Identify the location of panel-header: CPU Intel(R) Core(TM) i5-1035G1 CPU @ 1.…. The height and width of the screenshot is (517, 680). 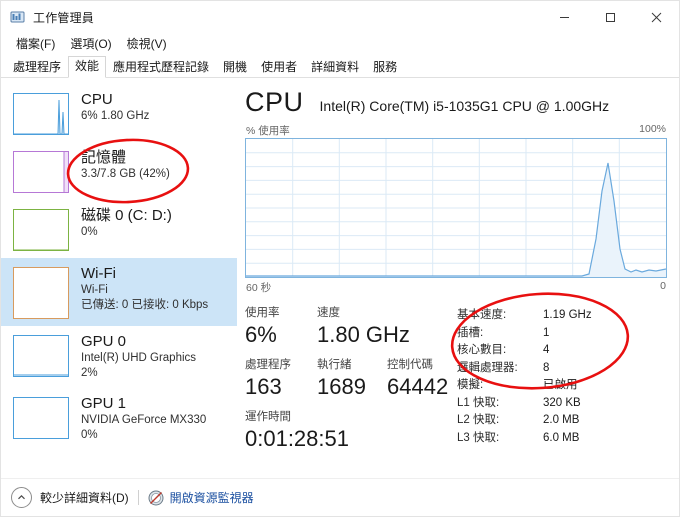
(456, 102).